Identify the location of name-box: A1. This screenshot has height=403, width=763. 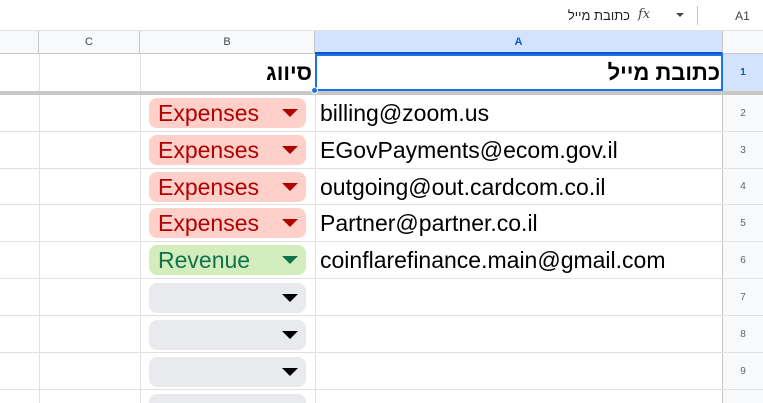
(742, 15).